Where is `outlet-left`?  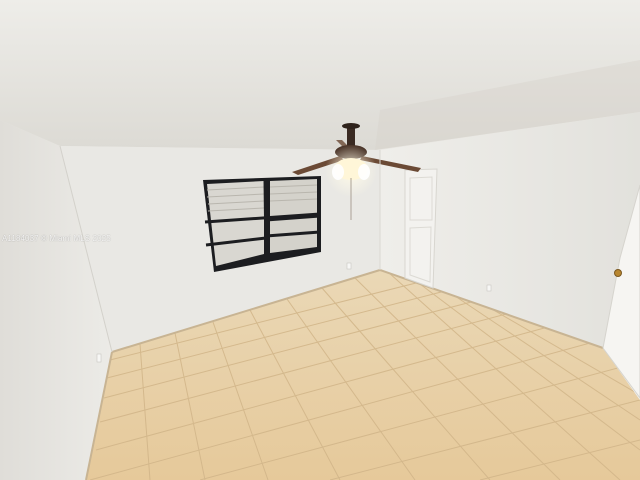 outlet-left is located at coordinates (99, 358).